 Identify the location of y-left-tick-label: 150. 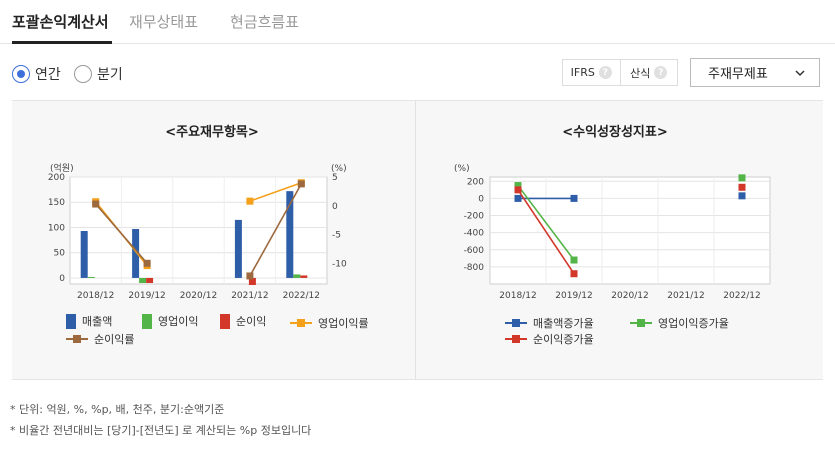
(56, 203).